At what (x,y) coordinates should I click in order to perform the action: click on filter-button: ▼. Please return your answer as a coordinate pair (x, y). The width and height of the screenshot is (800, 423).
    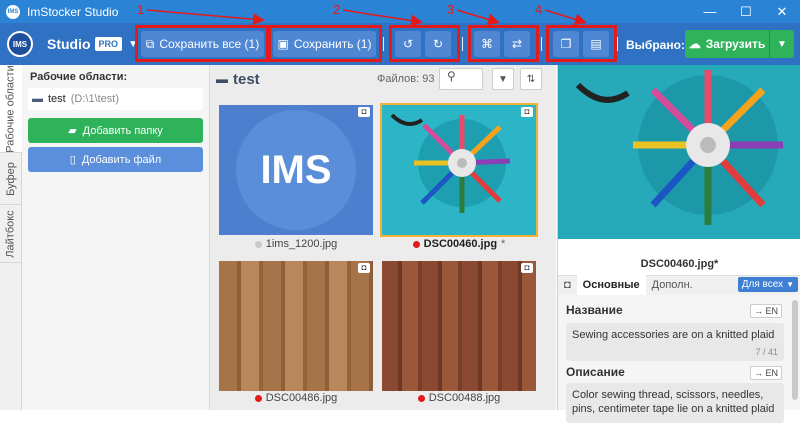
    Looking at the image, I should click on (503, 79).